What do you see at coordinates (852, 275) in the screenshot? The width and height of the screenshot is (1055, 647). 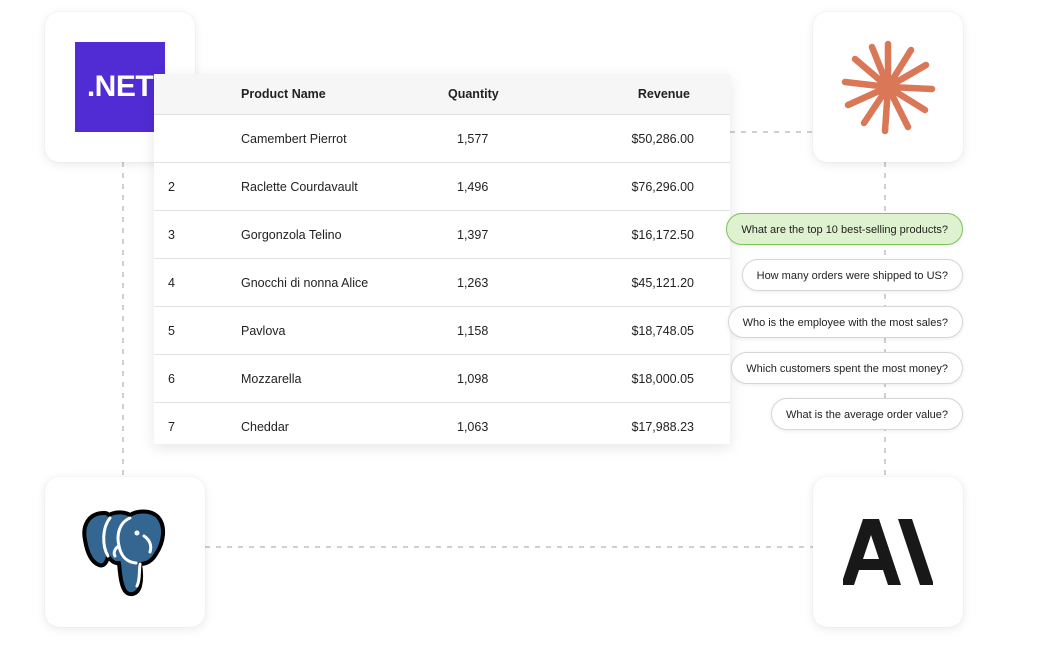 I see `suggested-question-chip: How many orders were shipped to US?` at bounding box center [852, 275].